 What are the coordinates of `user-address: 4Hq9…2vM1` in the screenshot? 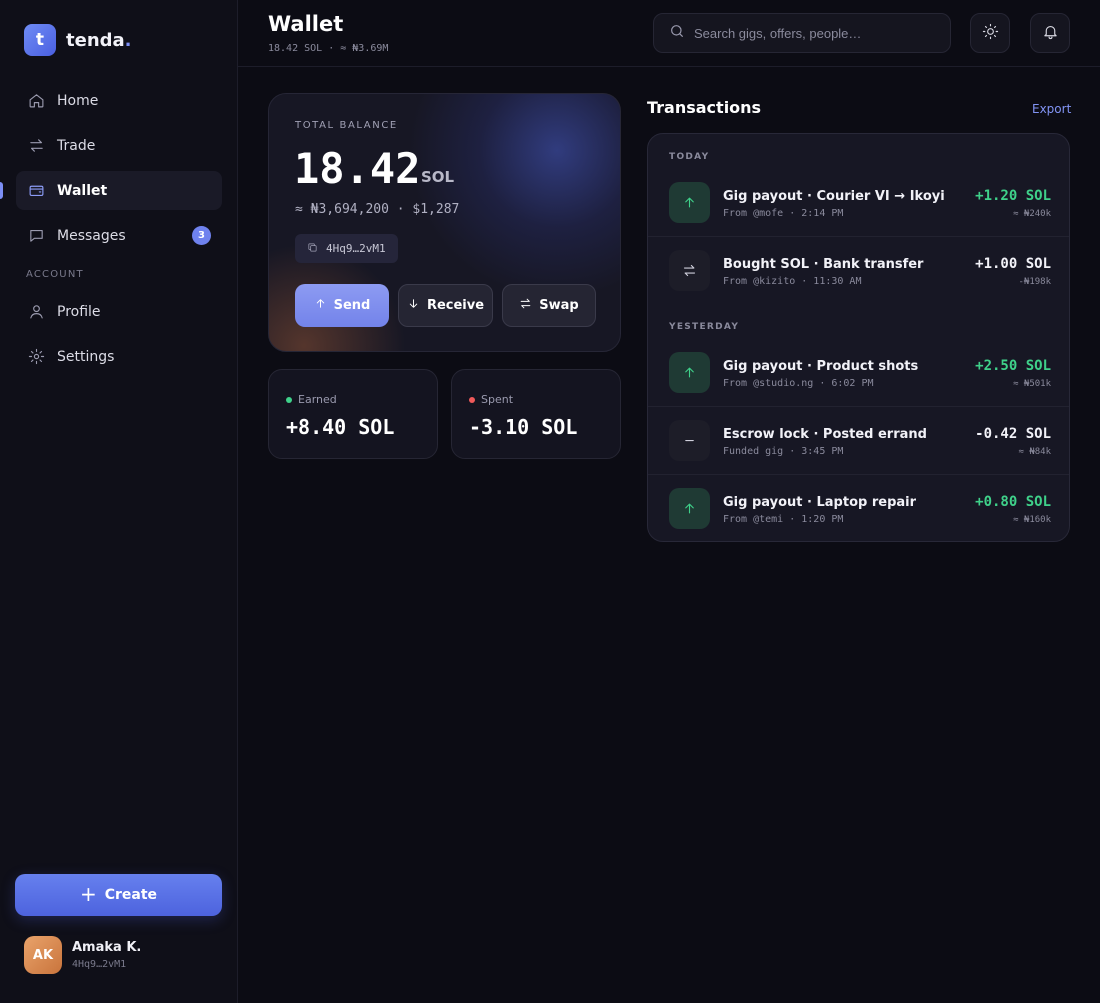 It's located at (99, 964).